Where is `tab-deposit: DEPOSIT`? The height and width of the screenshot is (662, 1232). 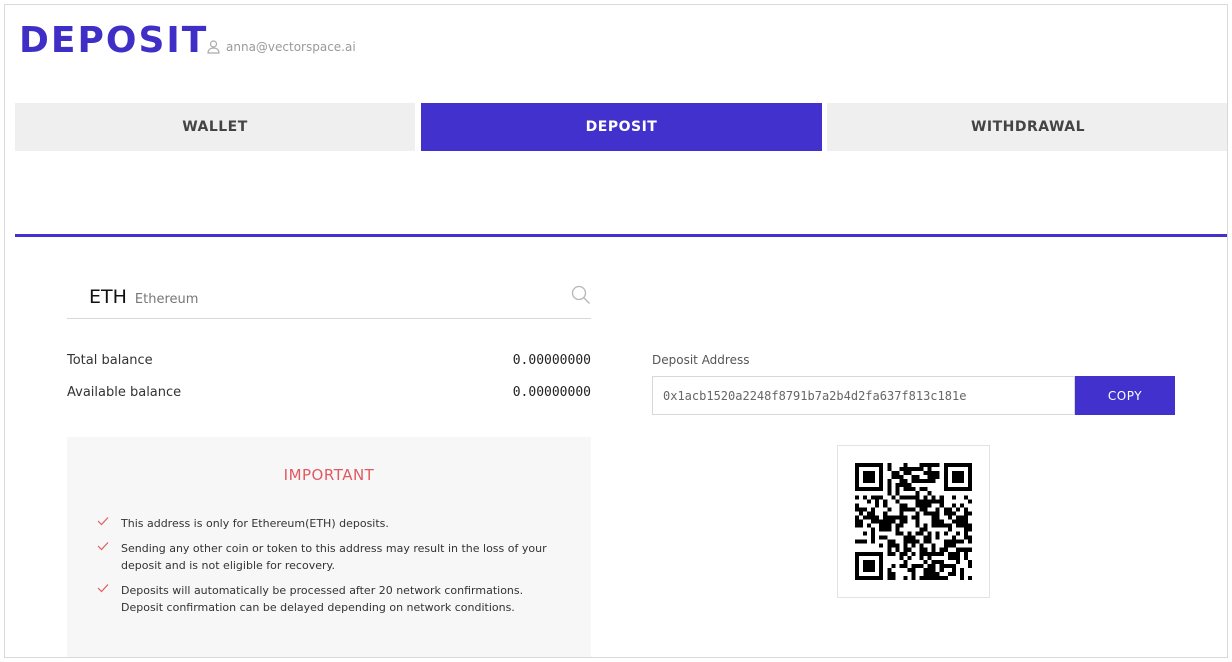
tab-deposit: DEPOSIT is located at coordinates (621, 127).